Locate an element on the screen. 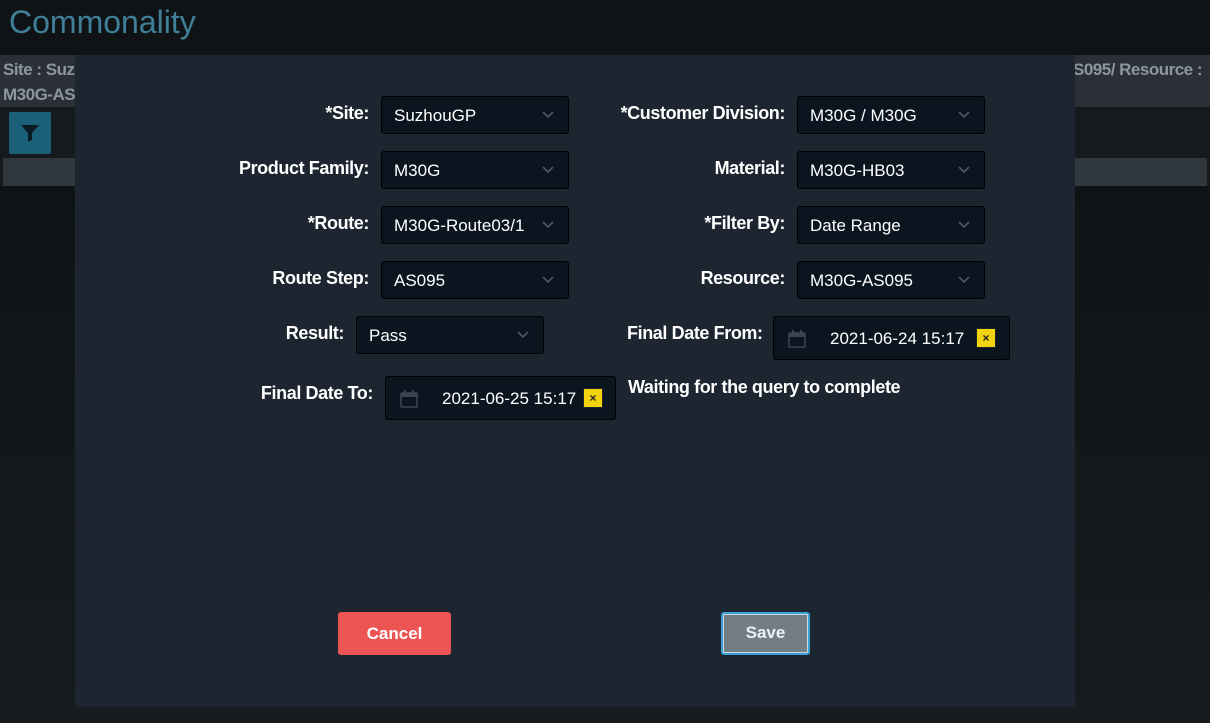 The image size is (1210, 723). material-label: Material: is located at coordinates (750, 168).